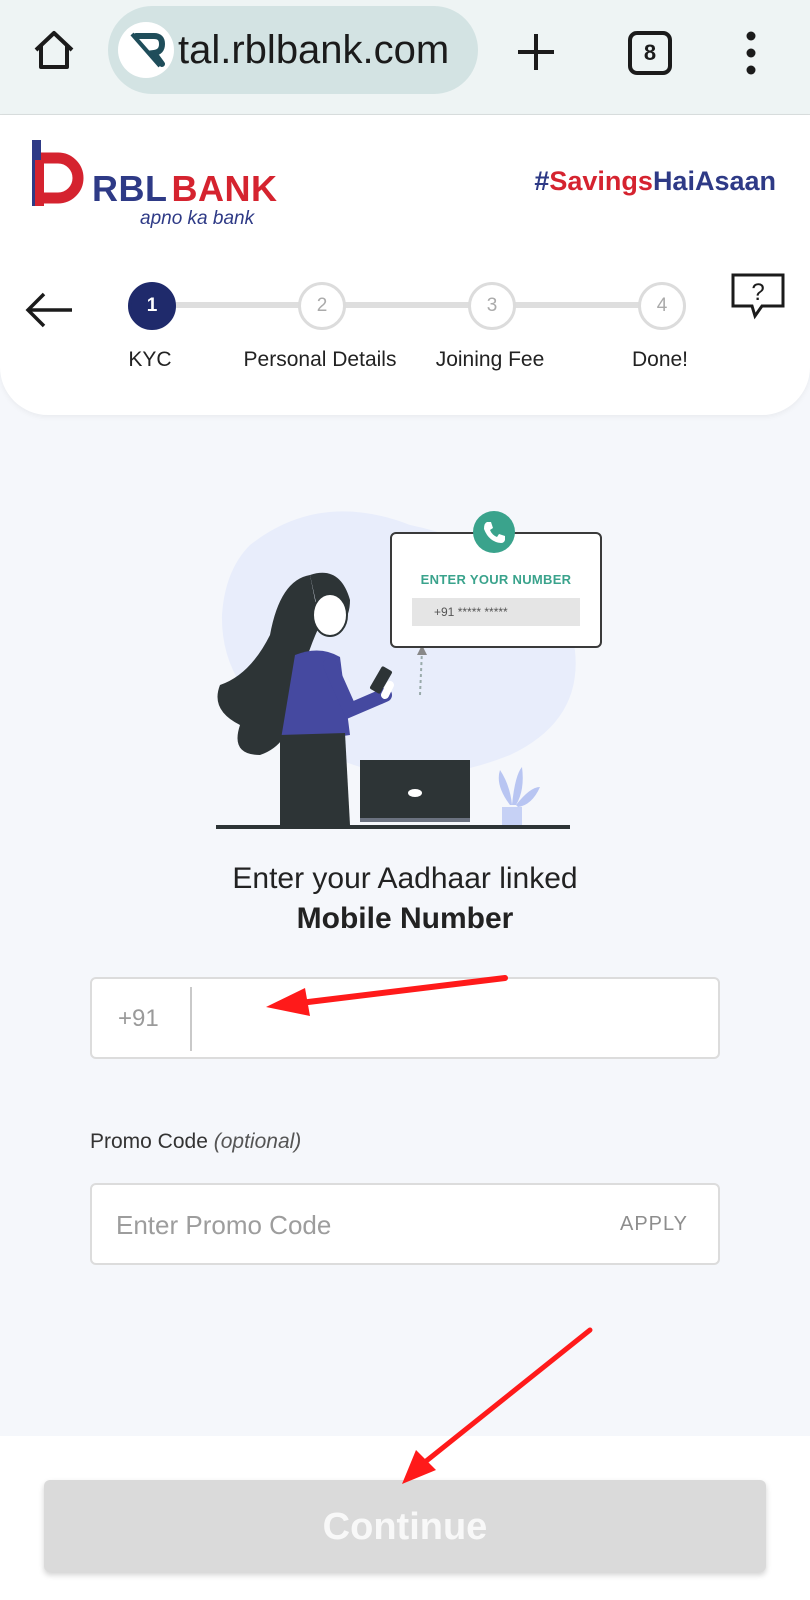 The width and height of the screenshot is (810, 1600). What do you see at coordinates (322, 306) in the screenshot?
I see `step-2-circle: 2` at bounding box center [322, 306].